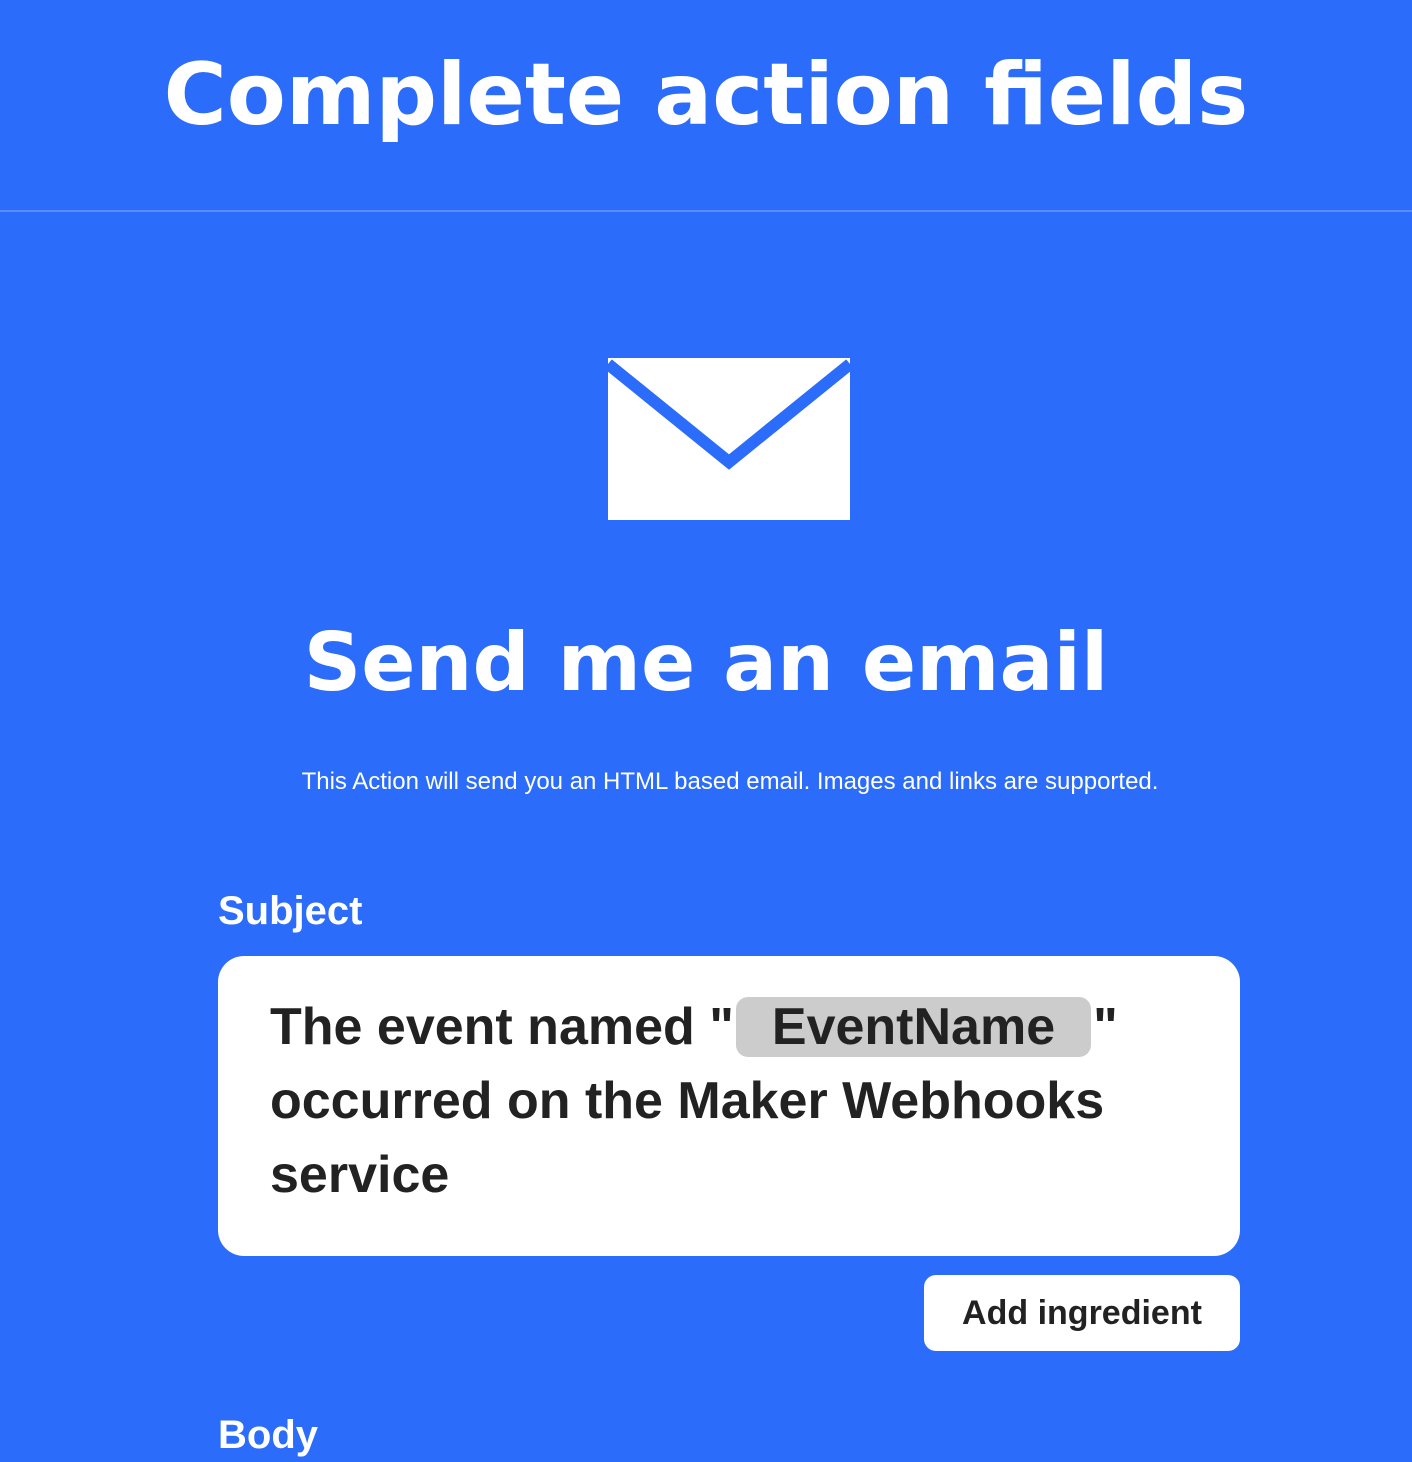 The width and height of the screenshot is (1412, 1462). I want to click on body-label: Body, so click(268, 1435).